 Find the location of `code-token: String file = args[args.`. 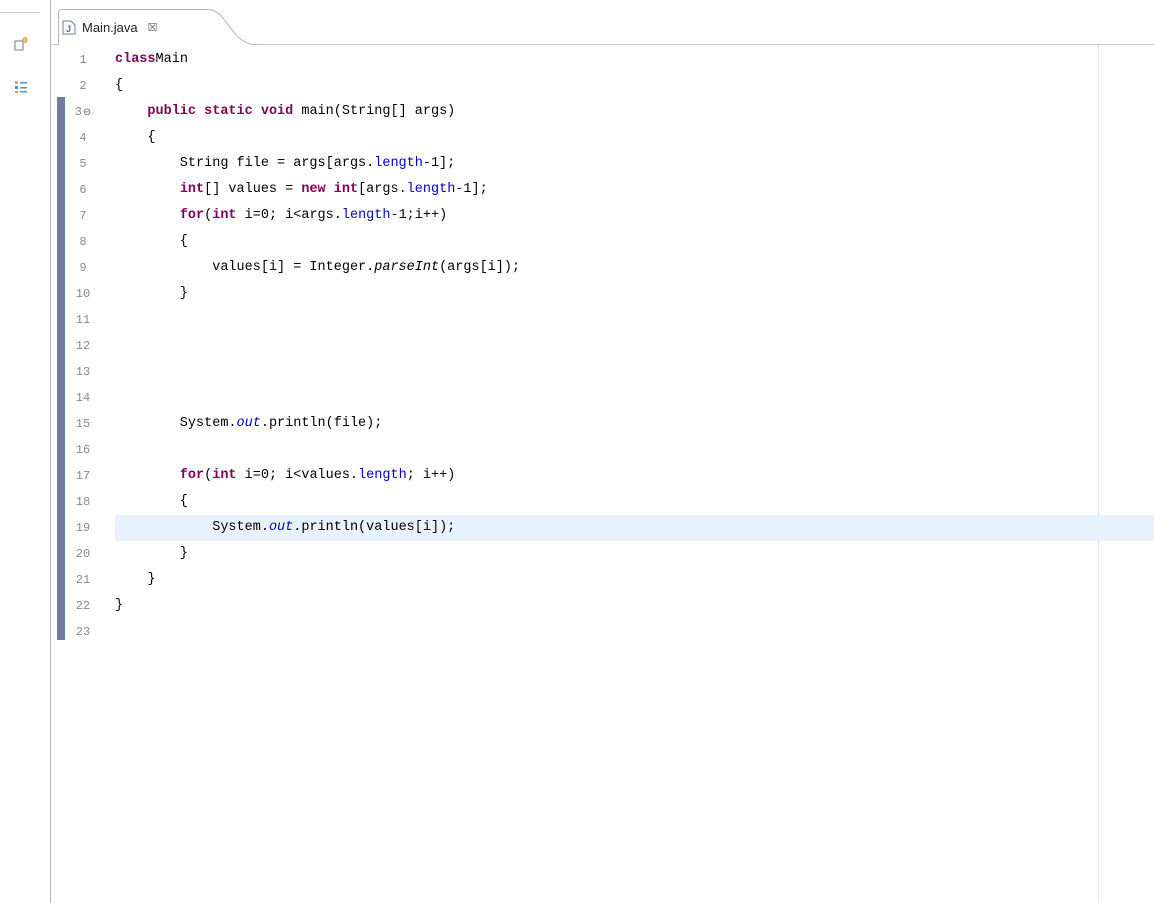

code-token: String file = args[args. is located at coordinates (245, 163).